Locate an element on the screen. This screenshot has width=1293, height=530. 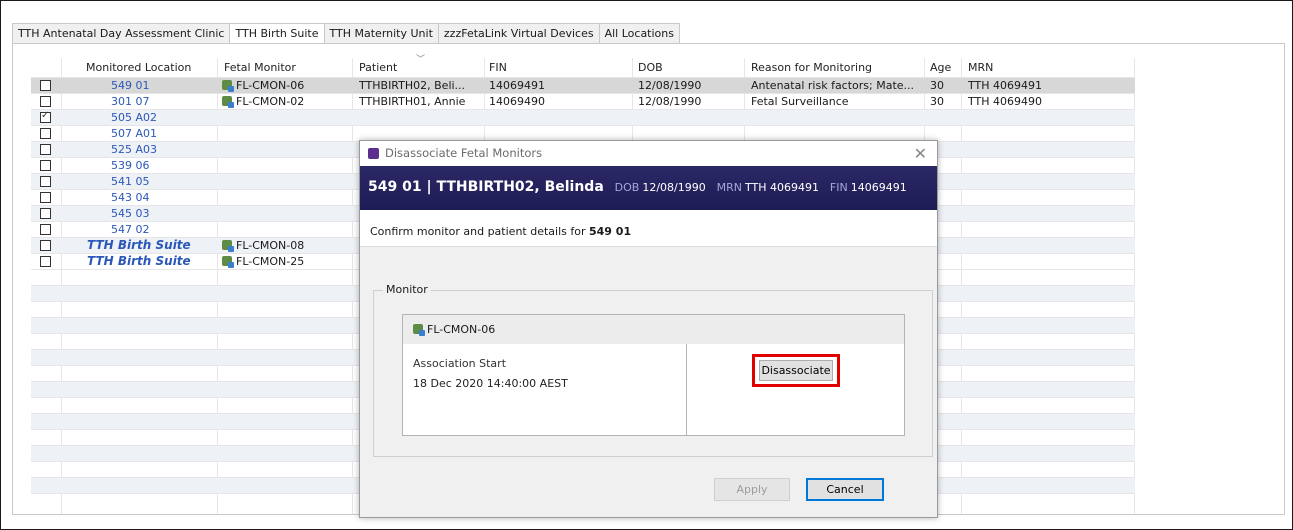
banner-fin: 14069491 is located at coordinates (878, 187).